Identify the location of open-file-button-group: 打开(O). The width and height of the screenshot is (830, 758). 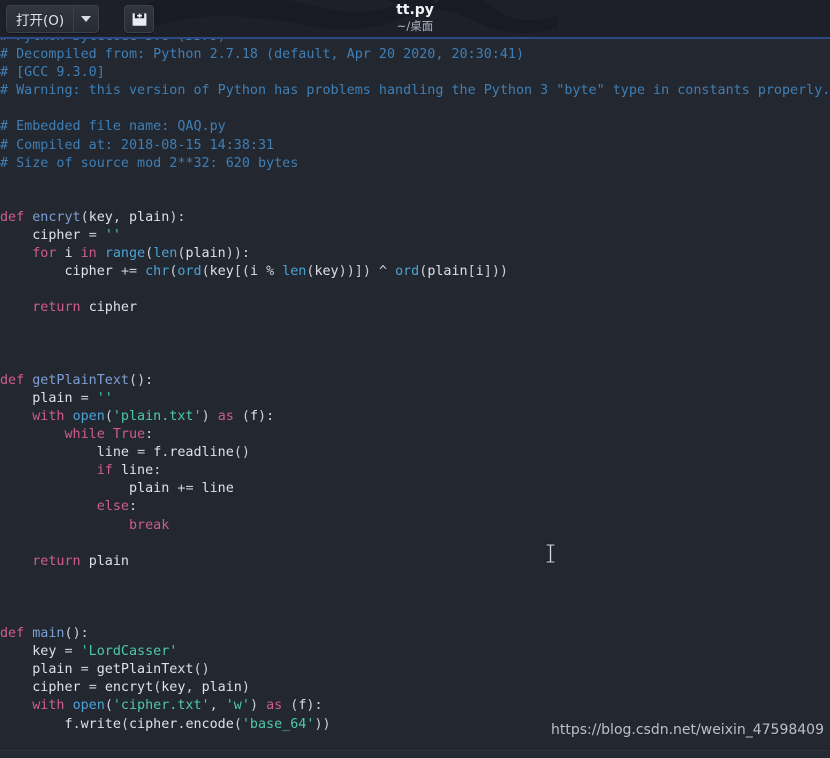
(53, 19).